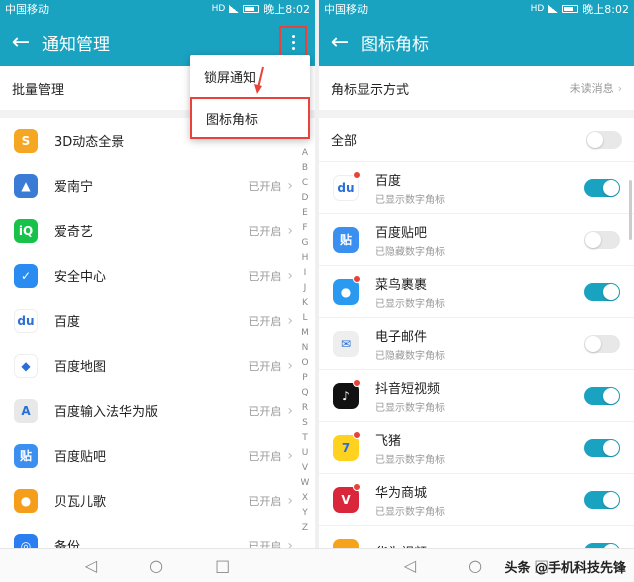  Describe the element at coordinates (305, 408) in the screenshot. I see `index-letter: R` at that location.